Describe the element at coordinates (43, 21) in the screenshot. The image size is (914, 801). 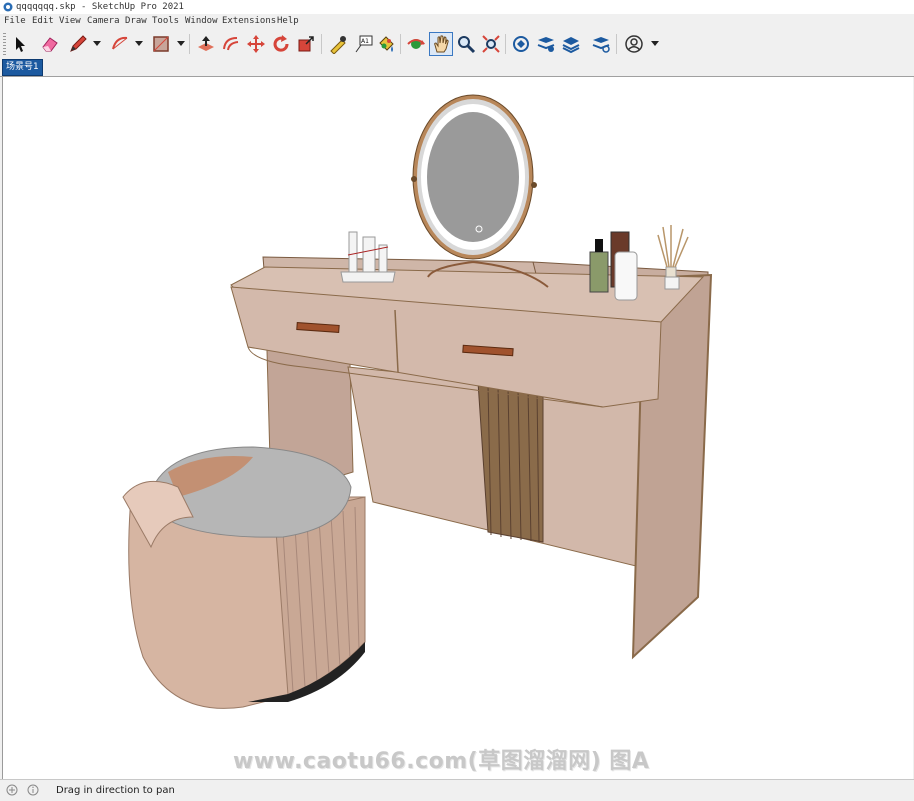
I see `menu-edit: Edit` at that location.